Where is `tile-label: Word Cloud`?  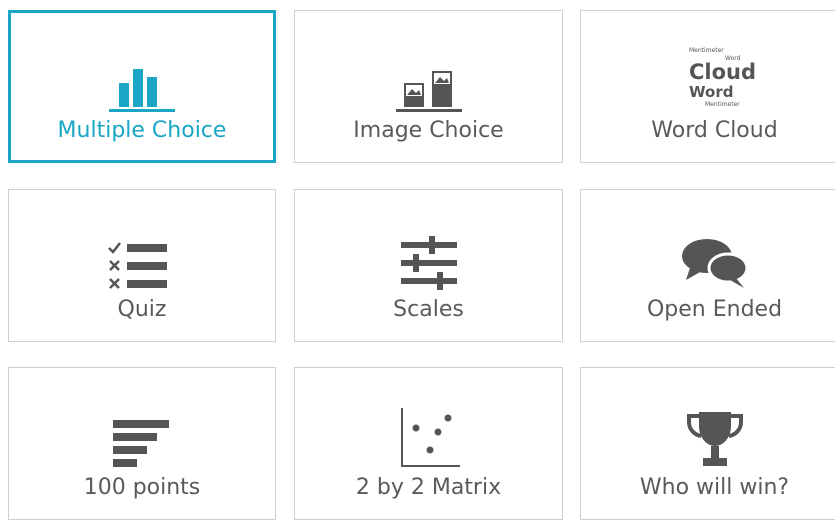 tile-label: Word Cloud is located at coordinates (714, 130).